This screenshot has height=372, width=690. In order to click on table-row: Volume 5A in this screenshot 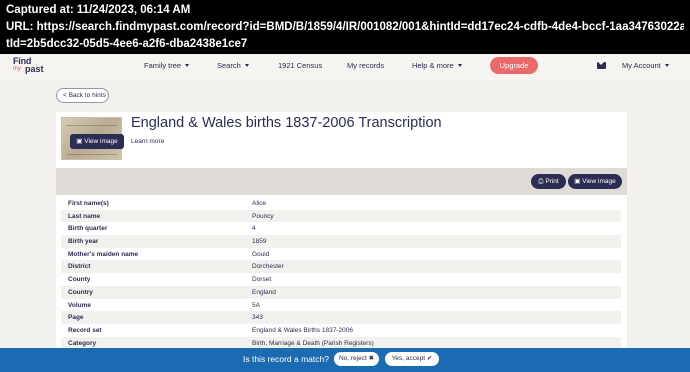, I will do `click(341, 305)`.